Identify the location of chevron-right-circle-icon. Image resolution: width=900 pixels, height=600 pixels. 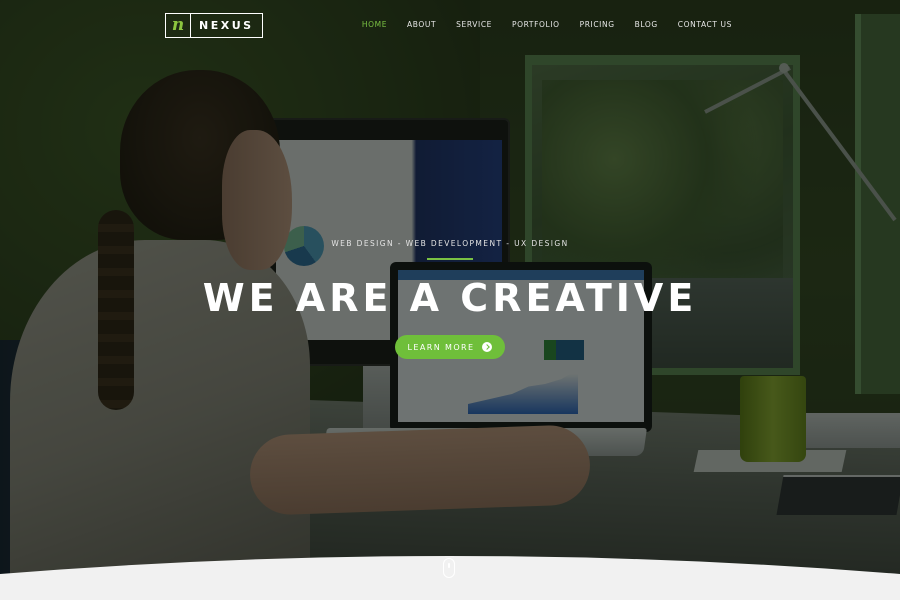
(487, 347).